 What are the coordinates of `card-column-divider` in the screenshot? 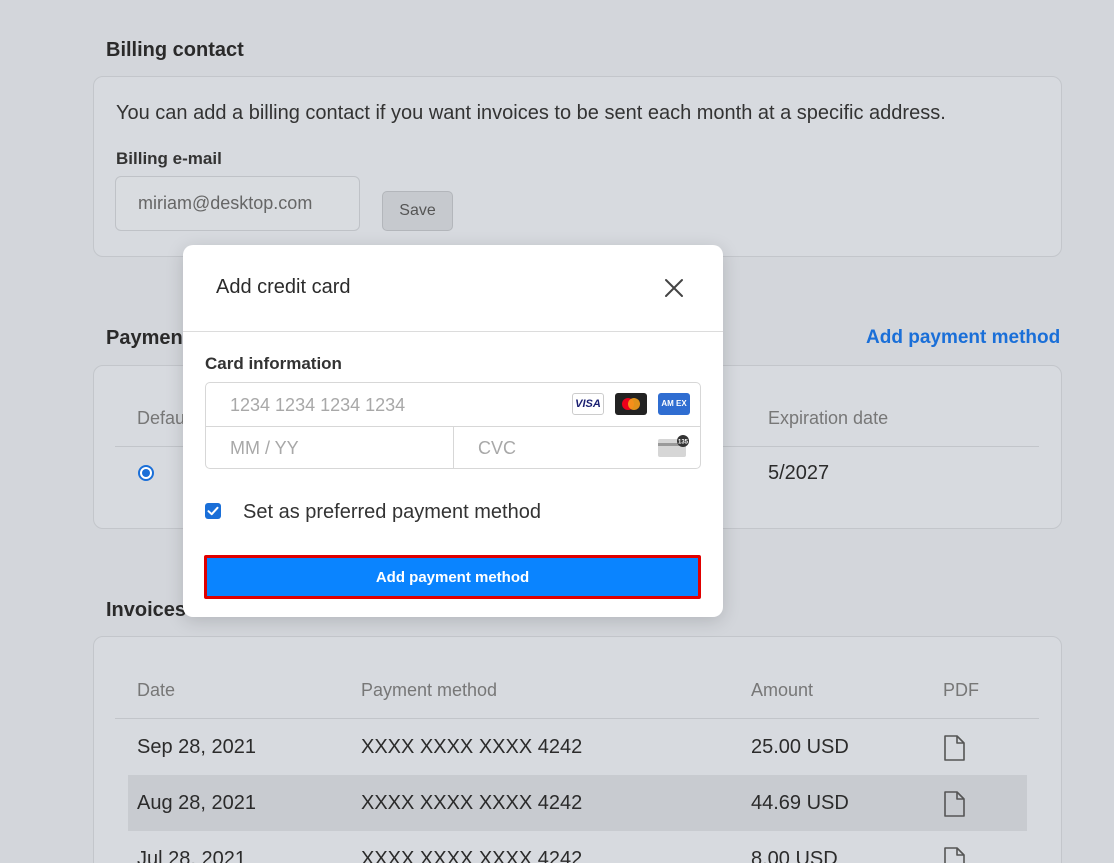 It's located at (453, 447).